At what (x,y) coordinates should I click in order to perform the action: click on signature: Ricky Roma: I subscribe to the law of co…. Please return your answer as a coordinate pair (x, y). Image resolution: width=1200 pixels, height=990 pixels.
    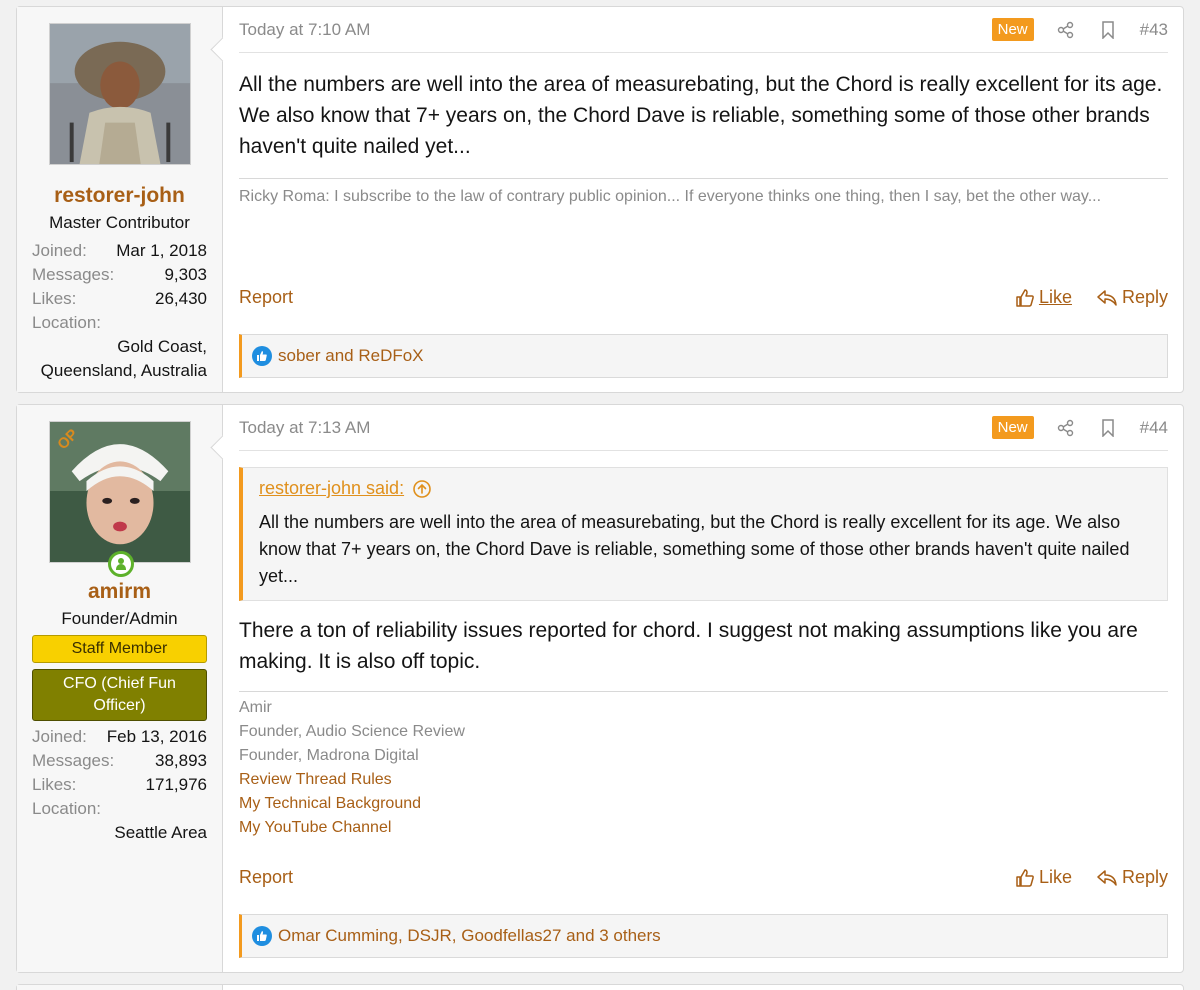
    Looking at the image, I should click on (703, 193).